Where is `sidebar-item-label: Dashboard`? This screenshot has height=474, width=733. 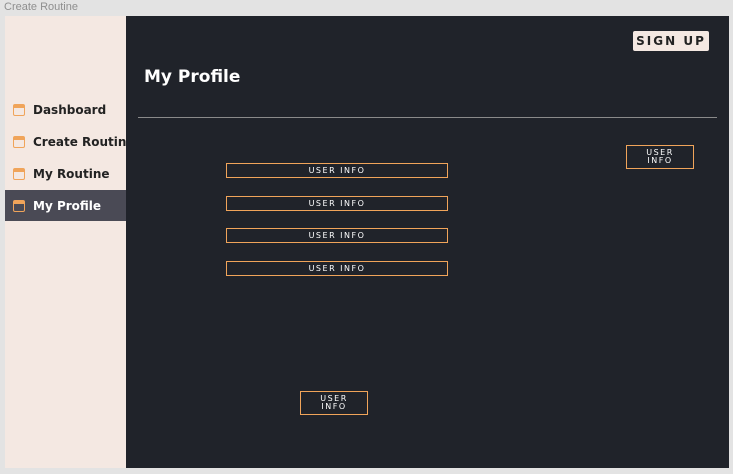
sidebar-item-label: Dashboard is located at coordinates (70, 109).